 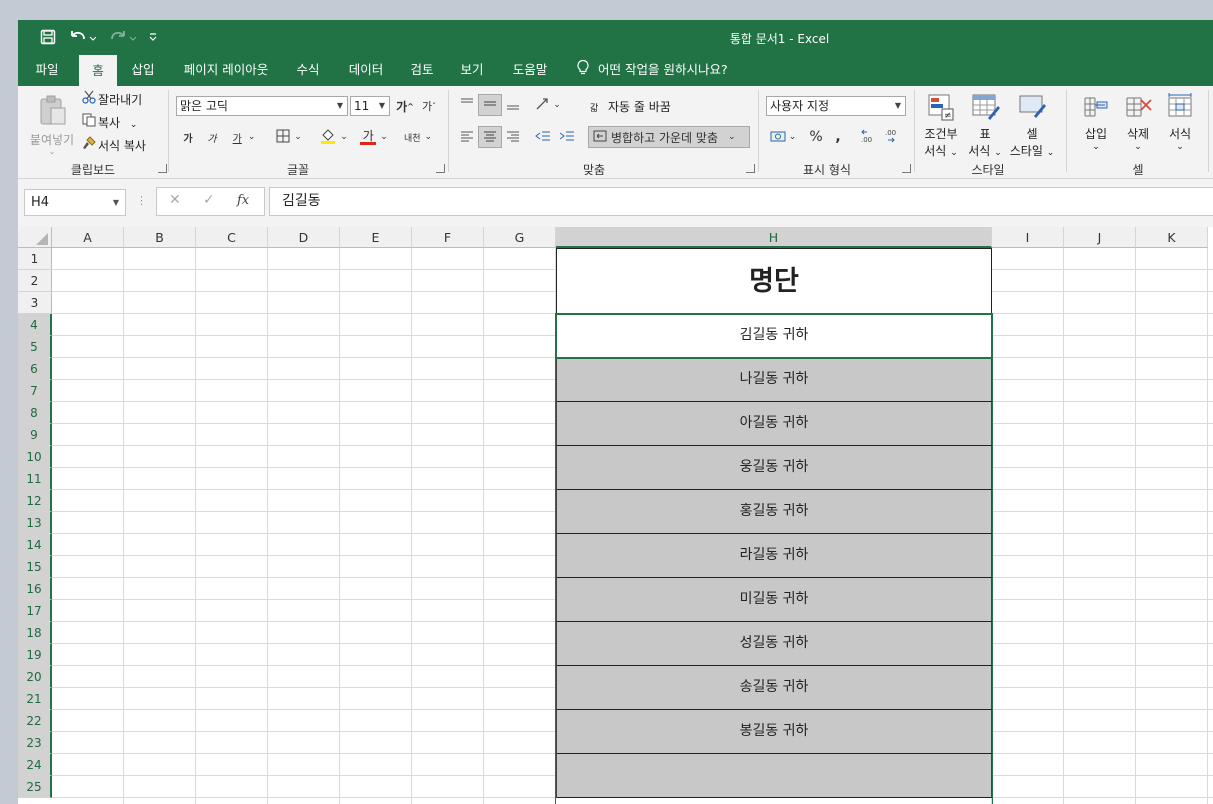 I want to click on name-box: H4 ▼, so click(x=75, y=202).